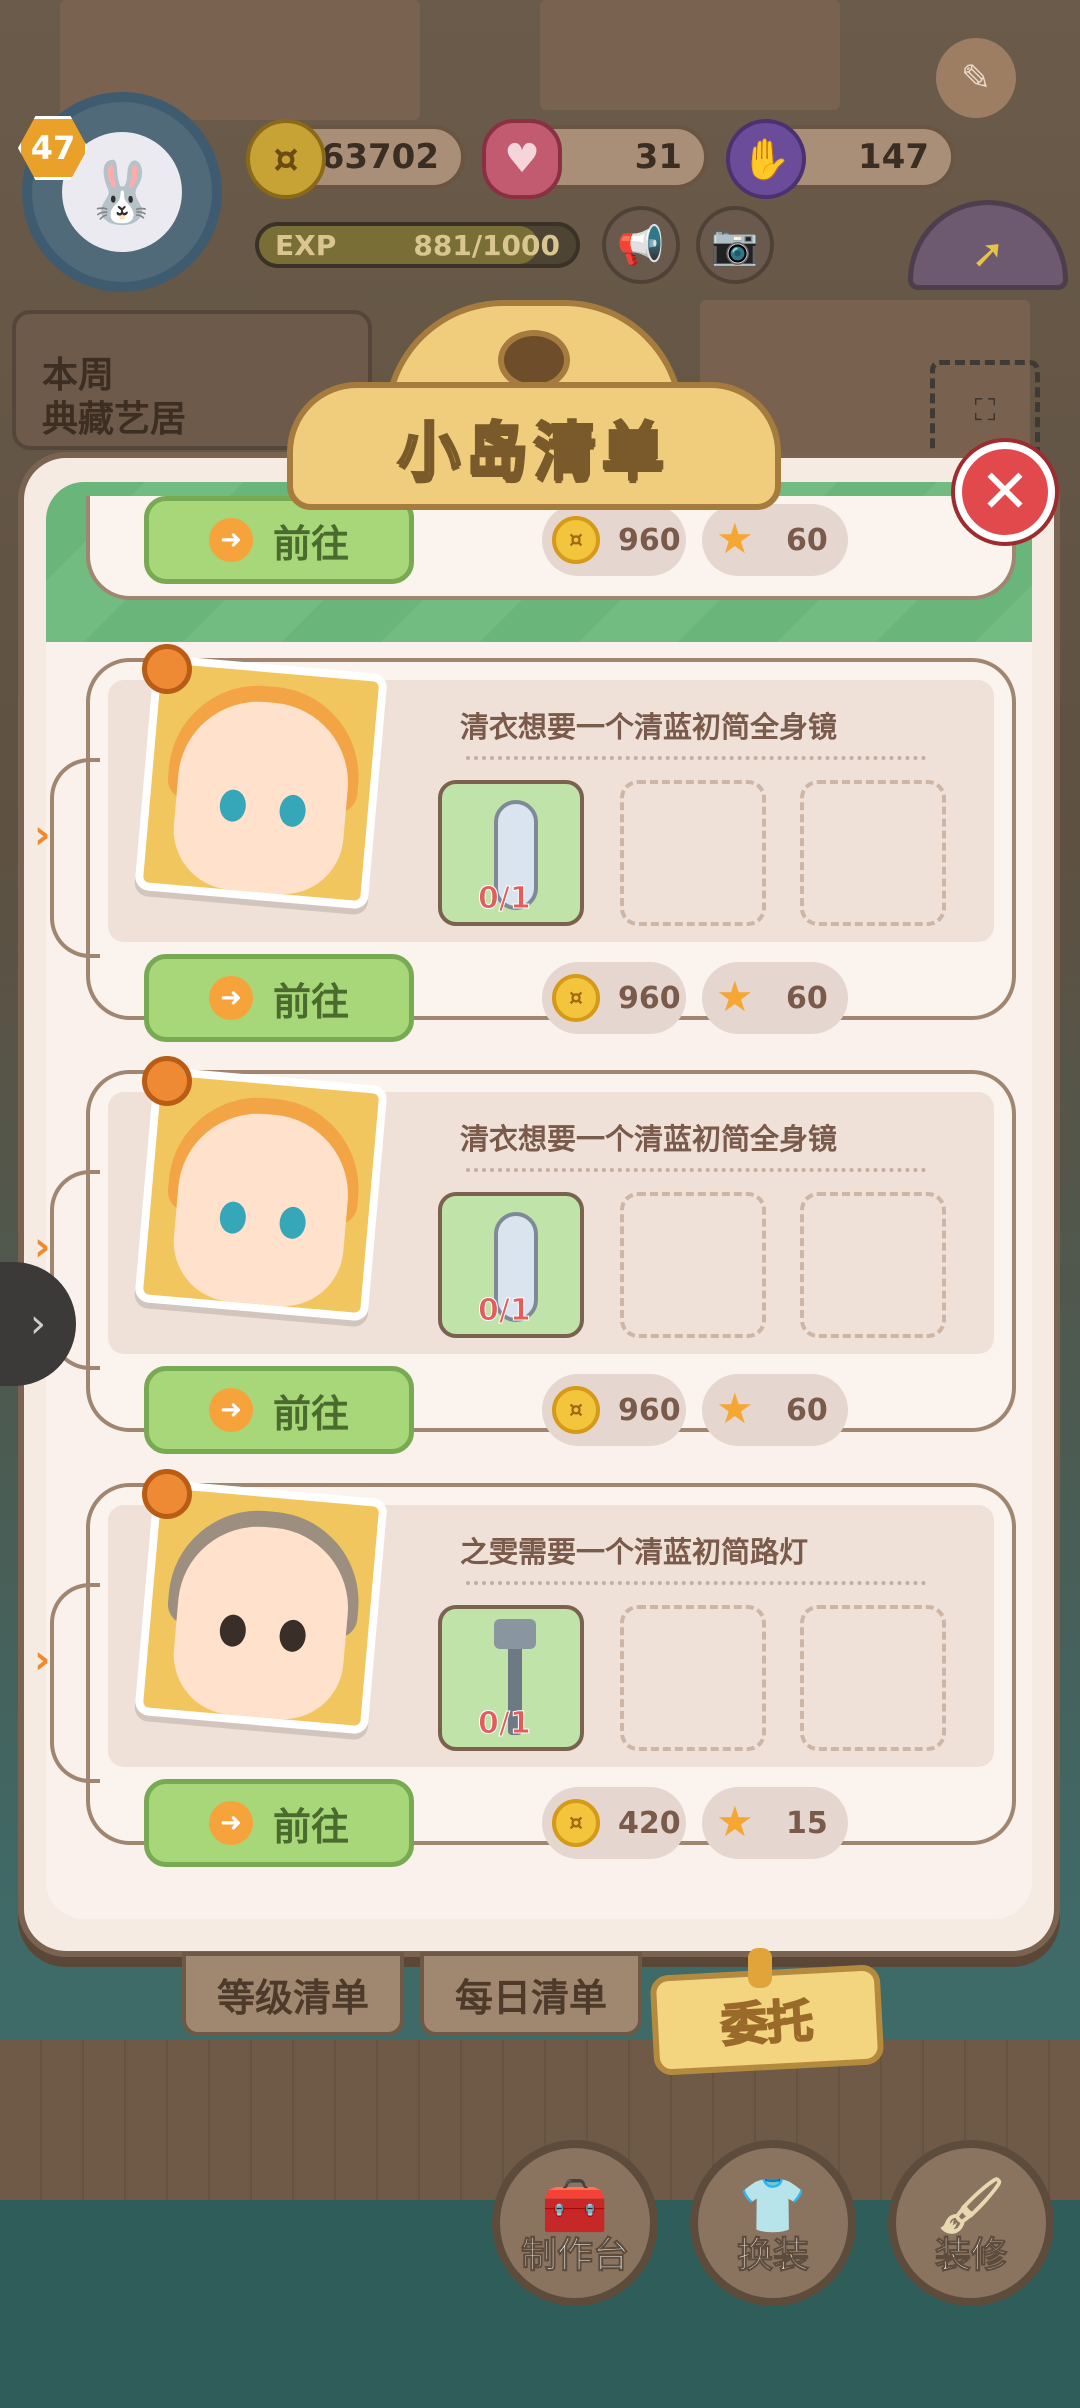 This screenshot has width=1080, height=2408. I want to click on heart-count: 31, so click(658, 157).